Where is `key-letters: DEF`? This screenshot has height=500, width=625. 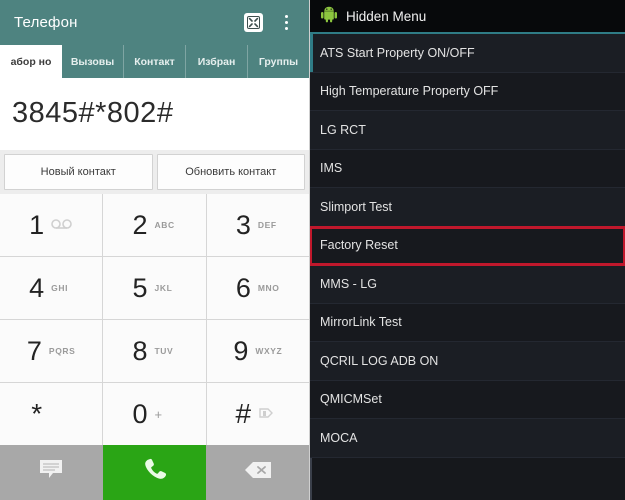 key-letters: DEF is located at coordinates (267, 225).